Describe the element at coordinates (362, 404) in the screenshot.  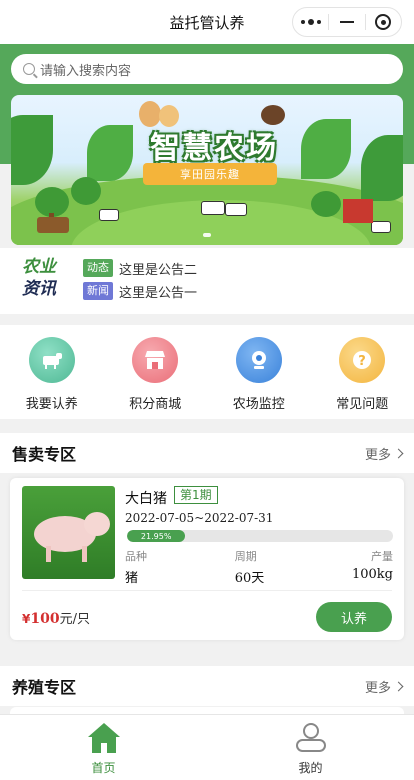
I see `menu-item-label: 常见问题` at that location.